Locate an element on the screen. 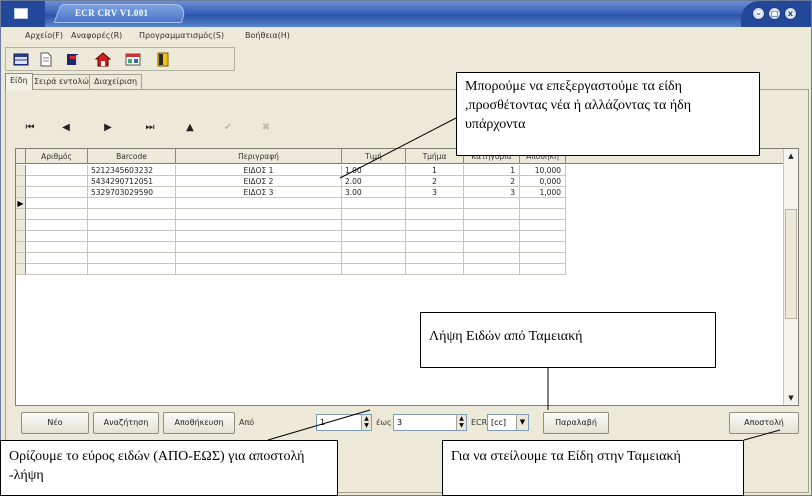 The image size is (812, 496). table-cell: 1,000 is located at coordinates (543, 192).